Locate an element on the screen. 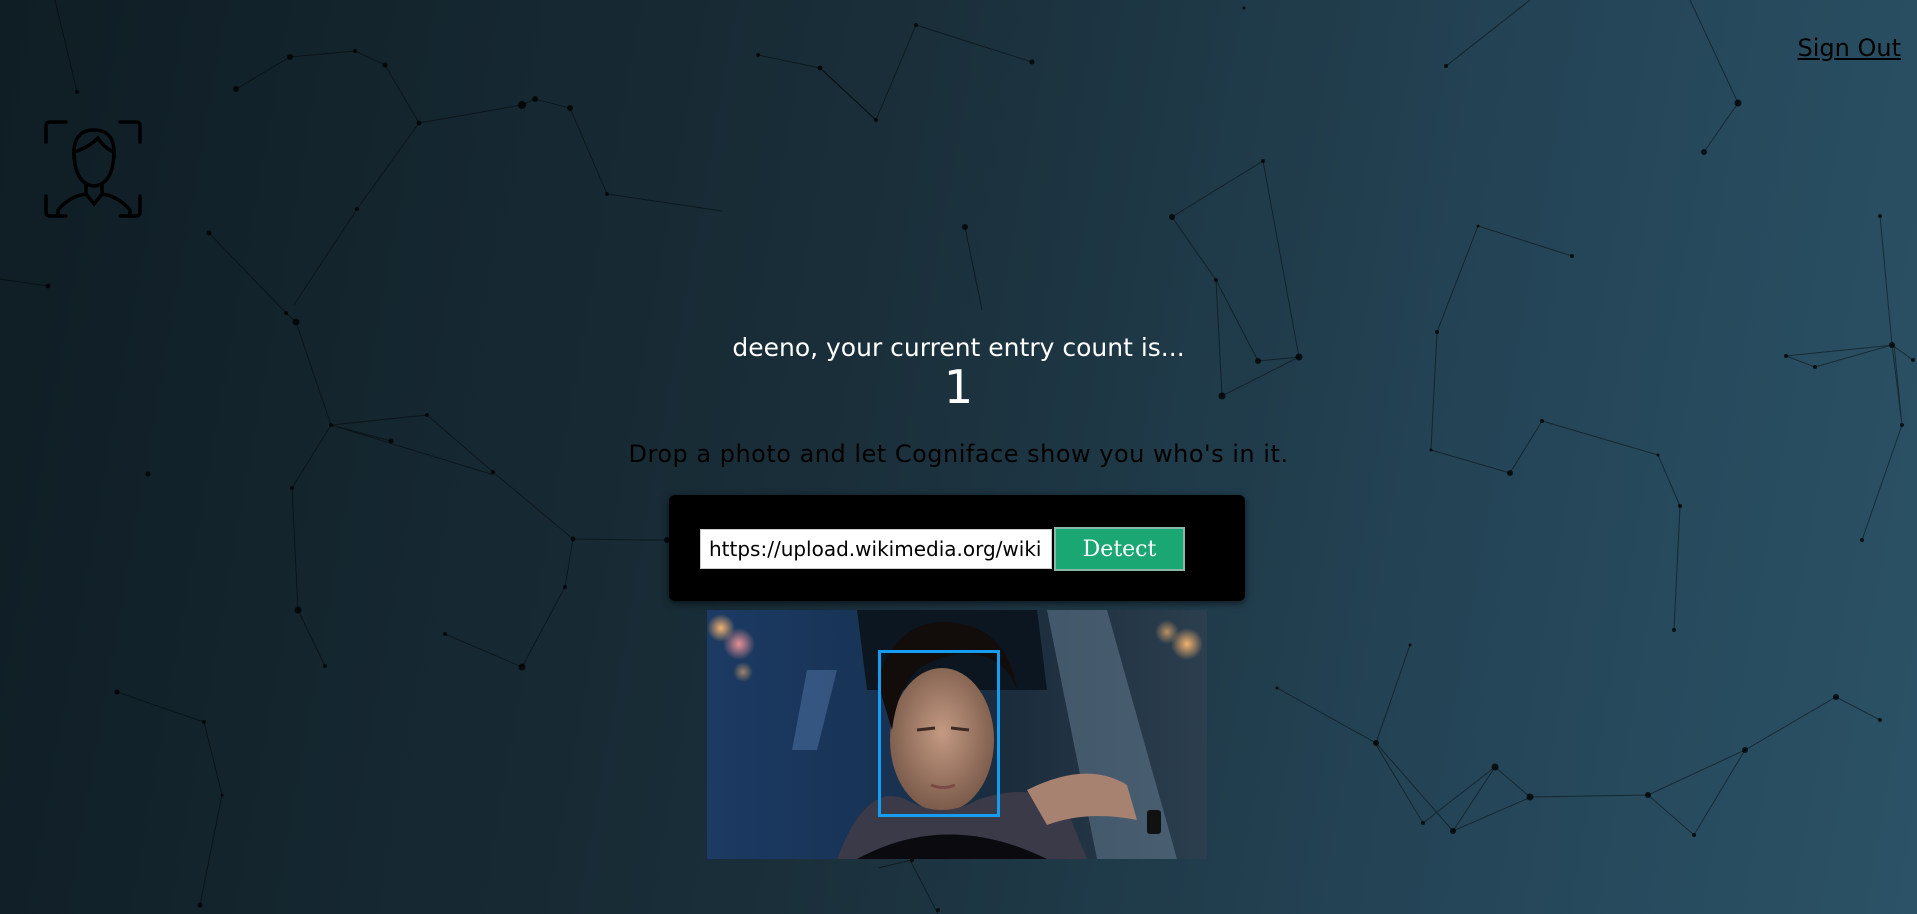  face-scan-icon is located at coordinates (93, 169).